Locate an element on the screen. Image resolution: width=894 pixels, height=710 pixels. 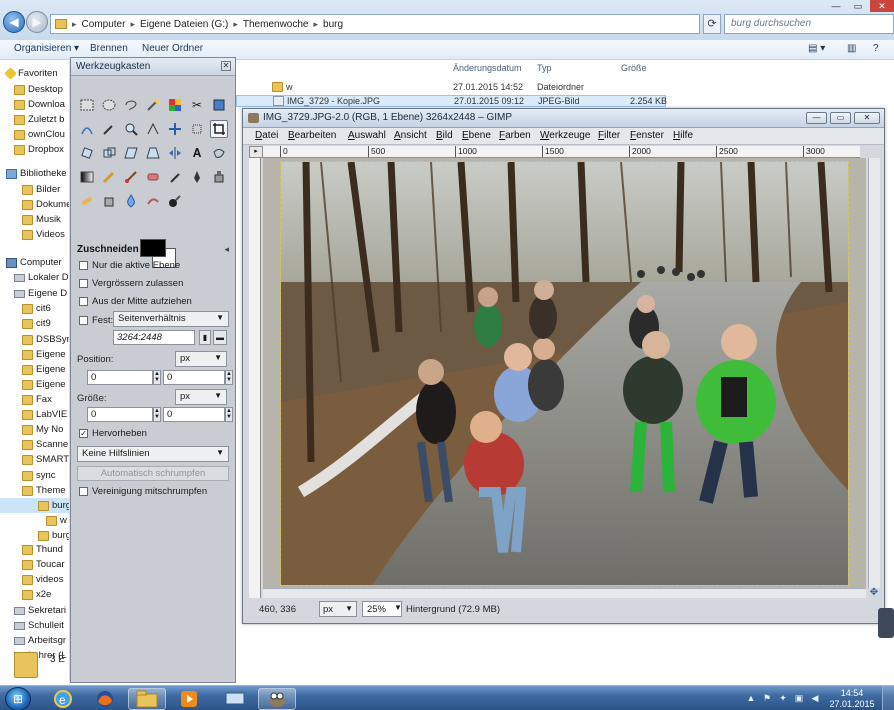
nav-item-labvie: LabVIE is located at coordinates (44, 414).